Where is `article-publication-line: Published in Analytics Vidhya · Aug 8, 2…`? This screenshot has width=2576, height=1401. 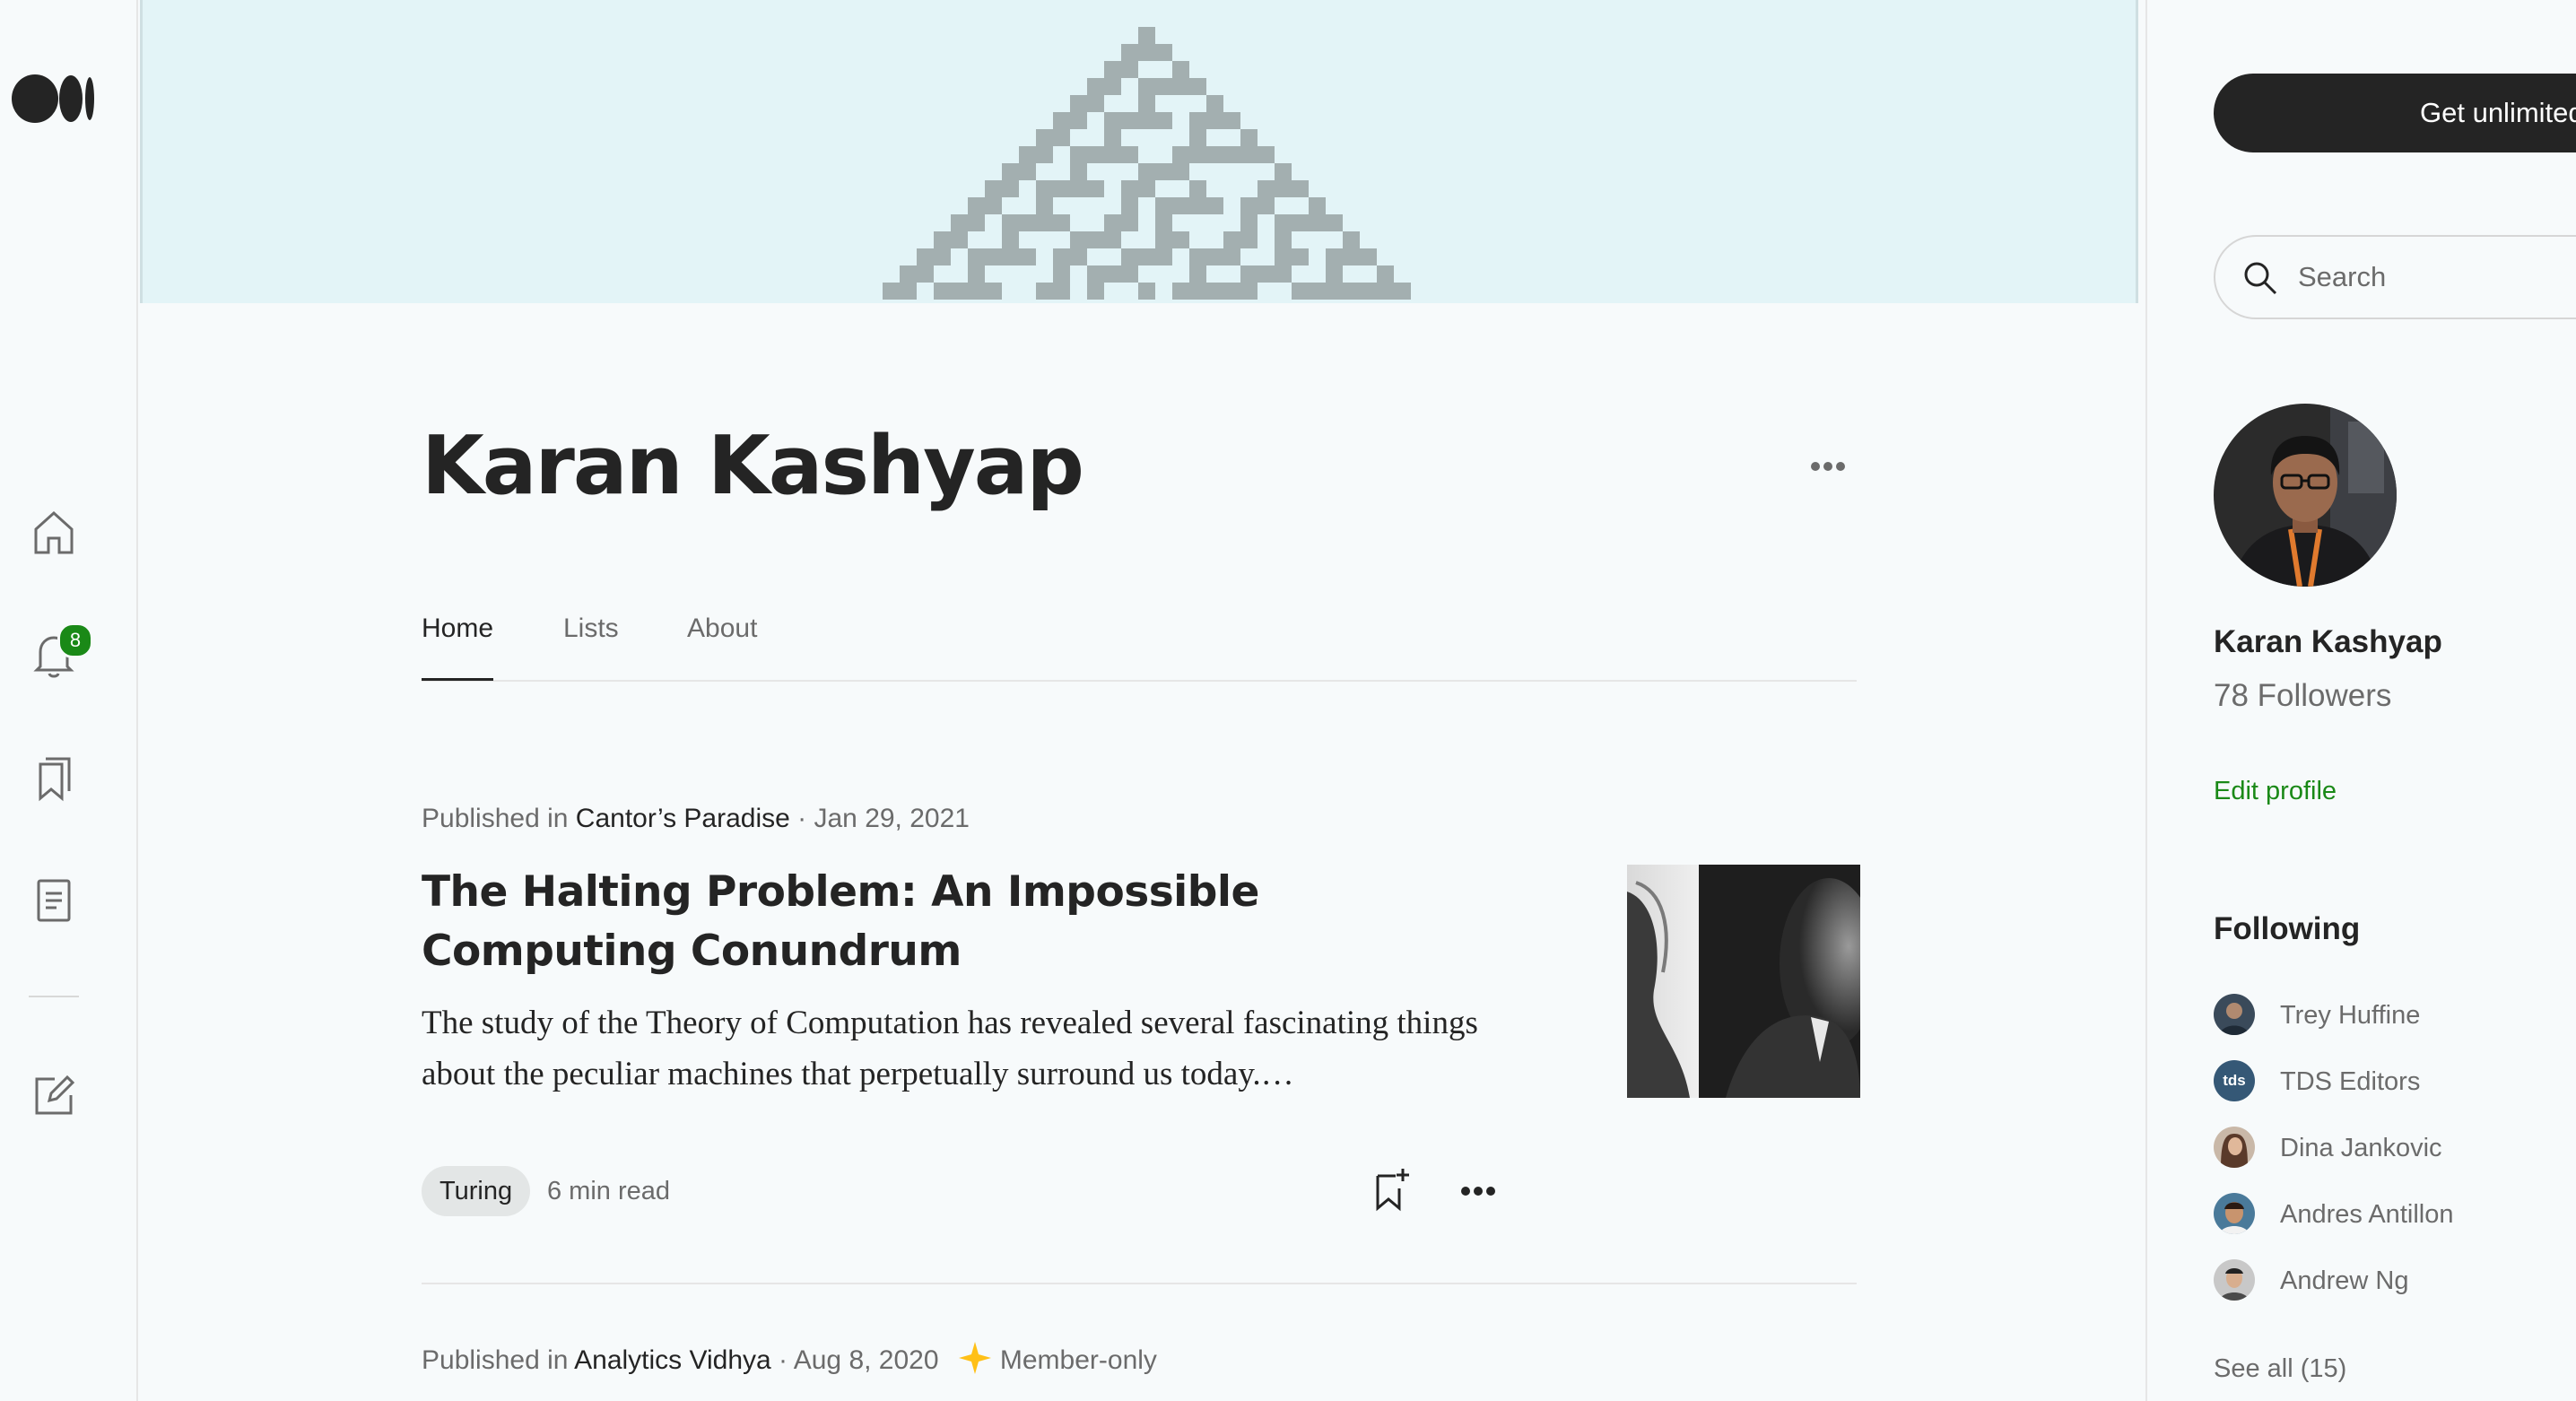
article-publication-line: Published in Analytics Vidhya · Aug 8, 2… is located at coordinates (789, 1358).